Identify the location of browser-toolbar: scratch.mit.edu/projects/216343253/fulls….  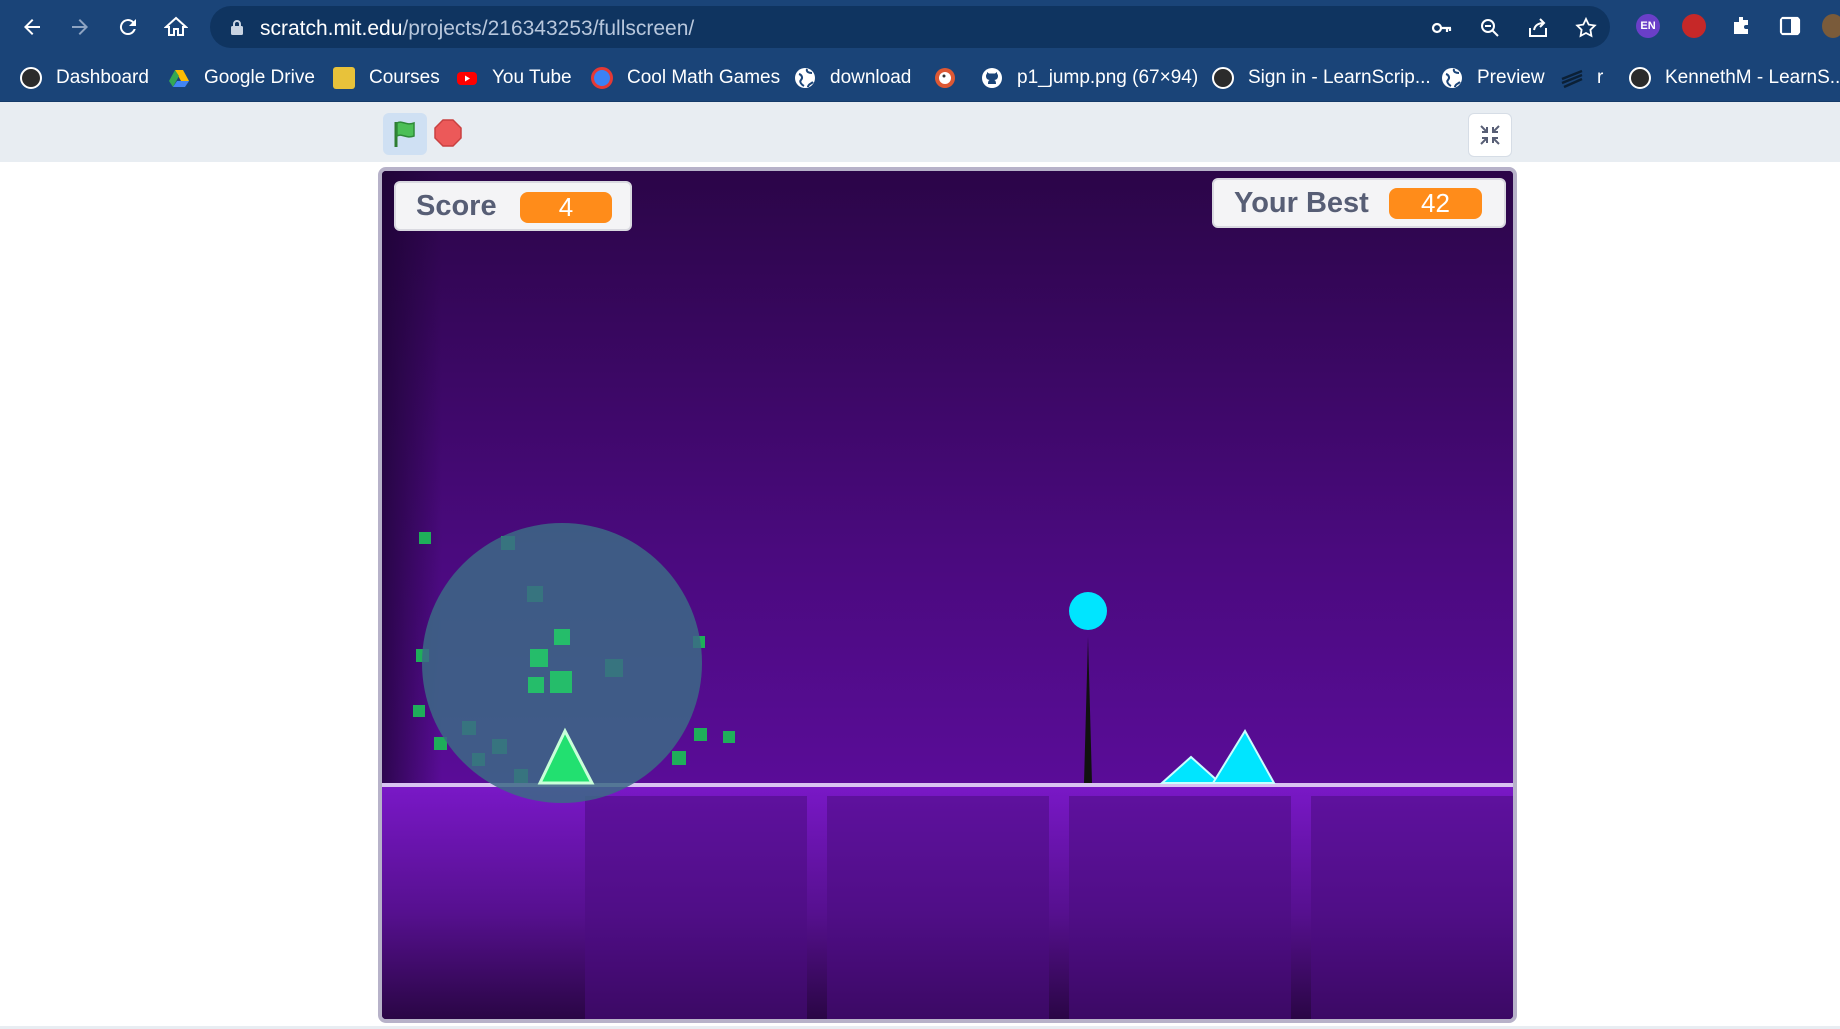
(920, 27).